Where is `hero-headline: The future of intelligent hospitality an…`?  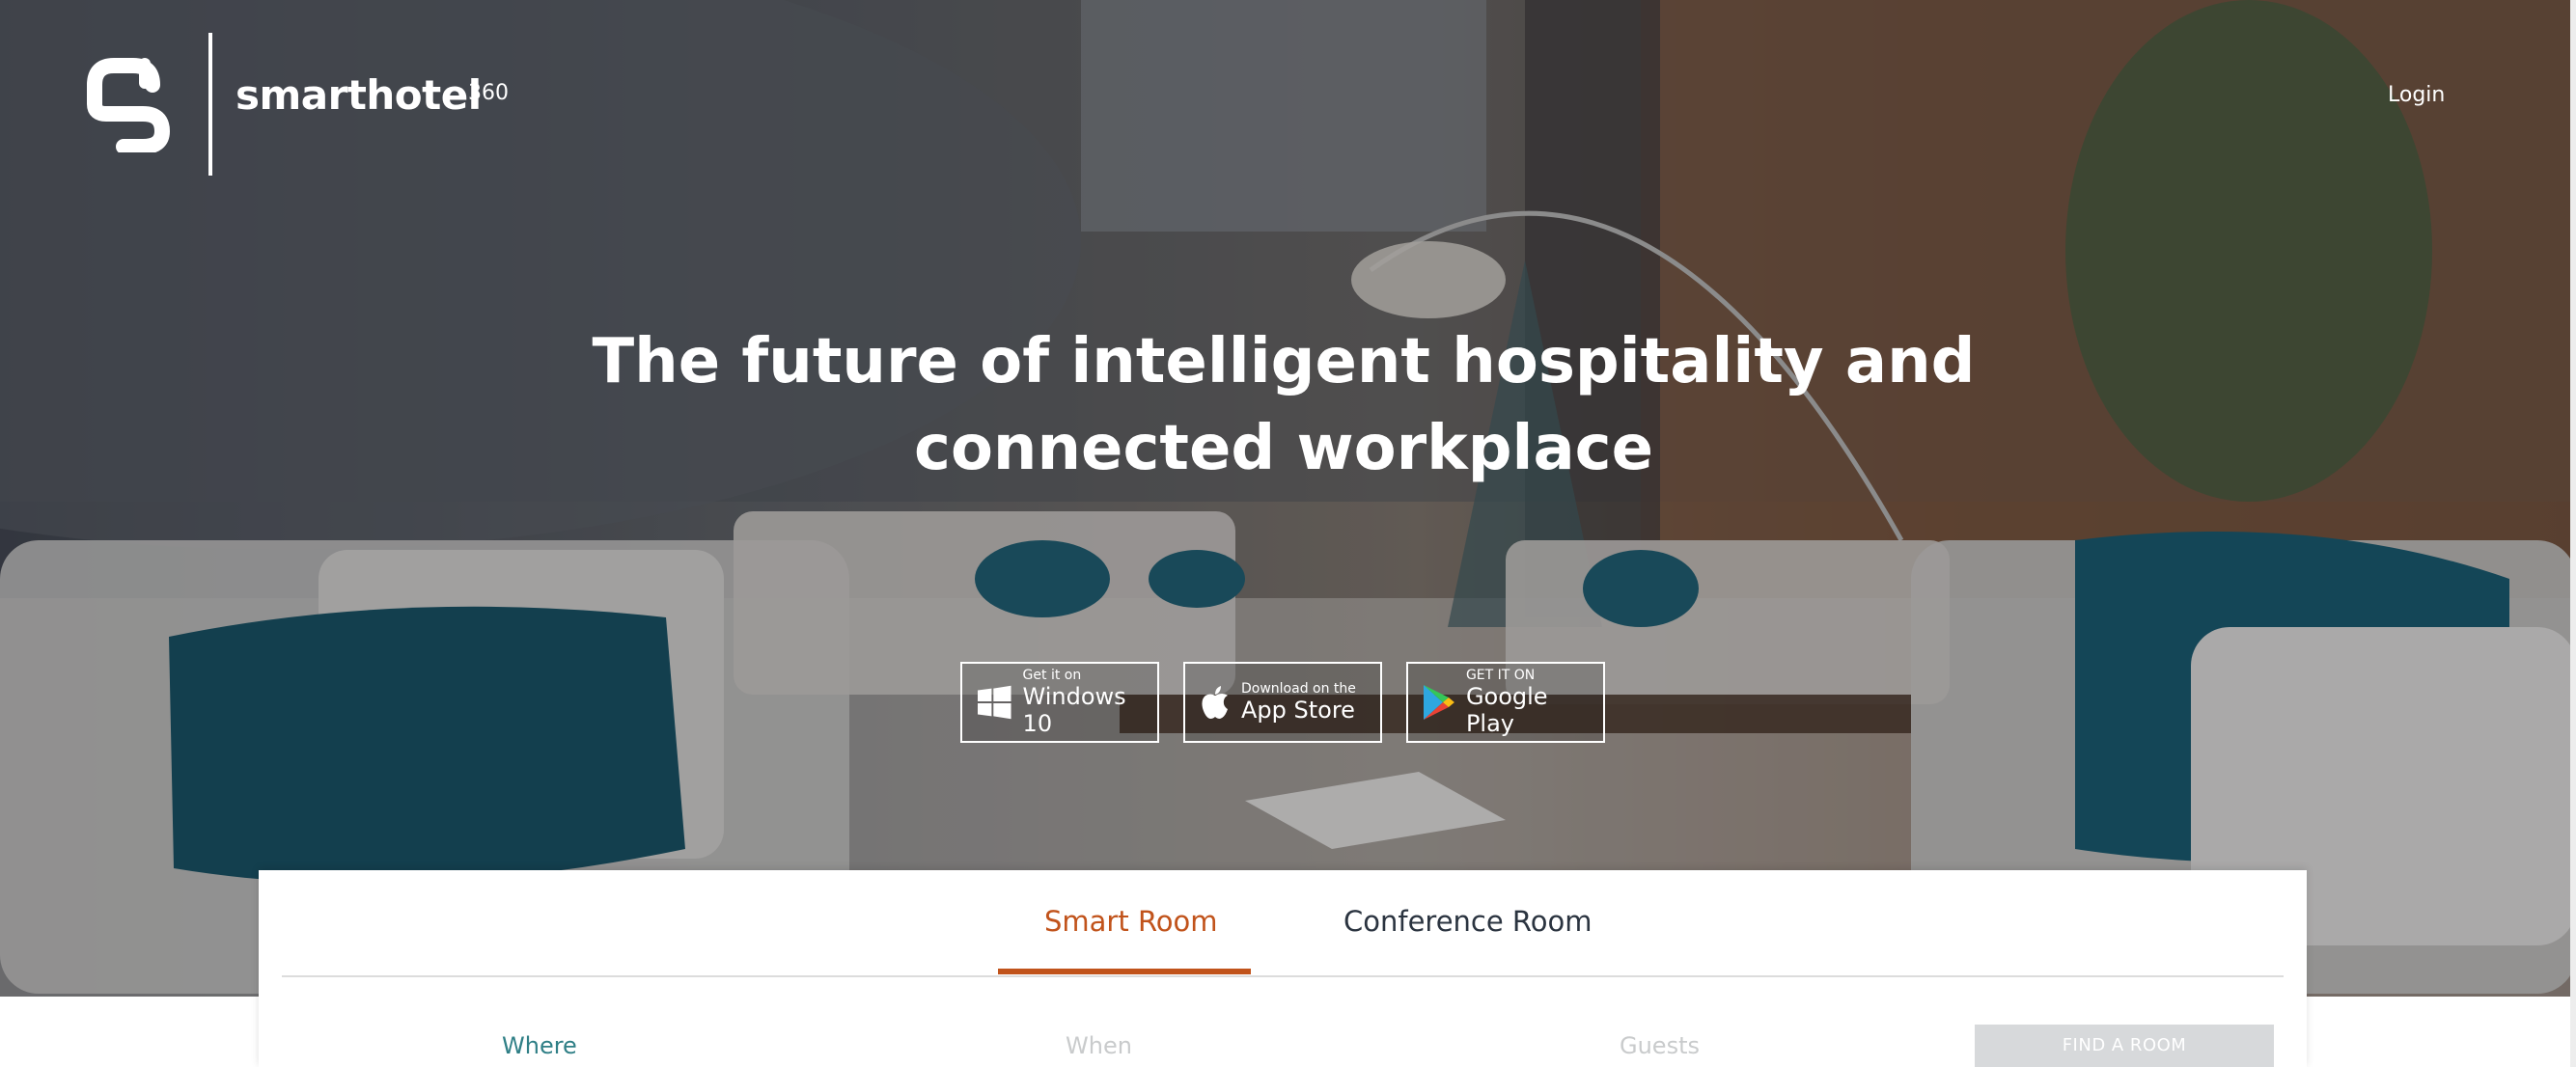
hero-headline: The future of intelligent hospitality an… is located at coordinates (1284, 405).